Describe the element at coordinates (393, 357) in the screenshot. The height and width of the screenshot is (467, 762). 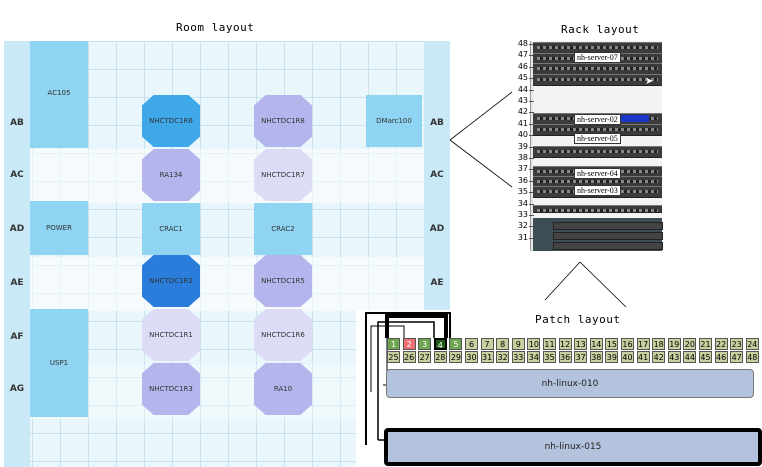
I see `patch-port: 25` at that location.